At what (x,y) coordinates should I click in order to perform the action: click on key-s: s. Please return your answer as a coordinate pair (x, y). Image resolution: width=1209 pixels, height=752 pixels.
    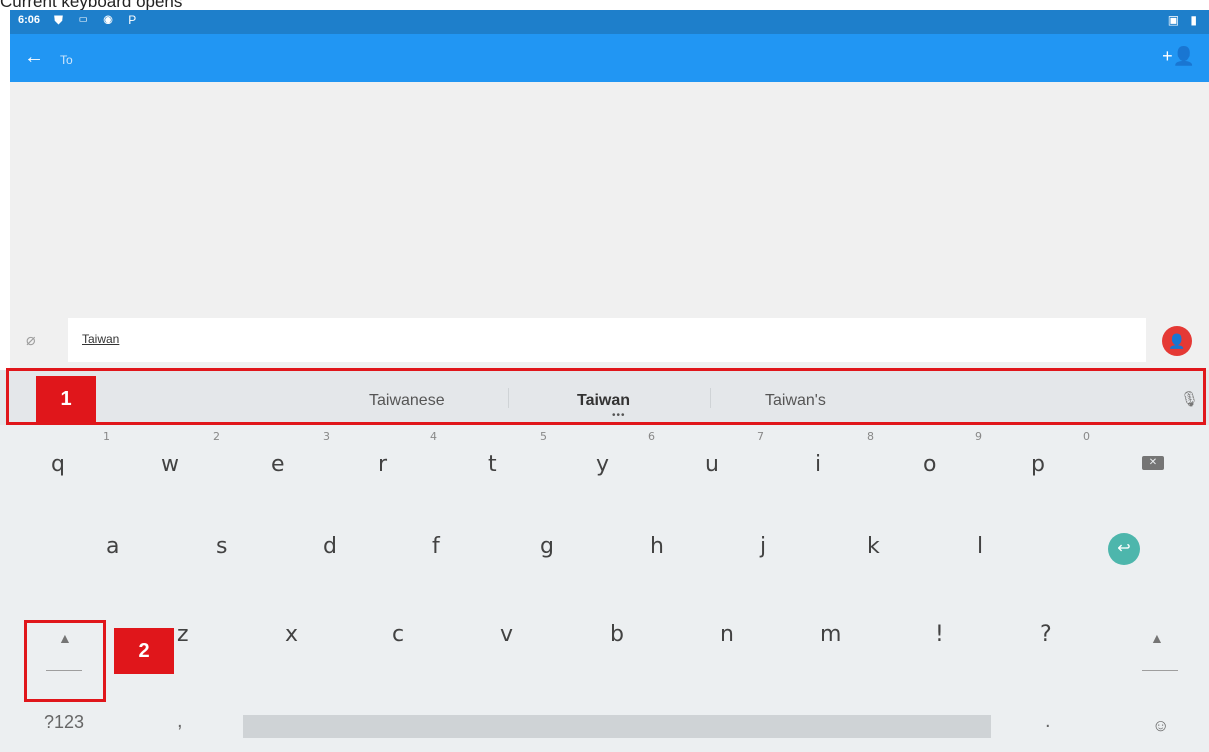
    Looking at the image, I should click on (221, 546).